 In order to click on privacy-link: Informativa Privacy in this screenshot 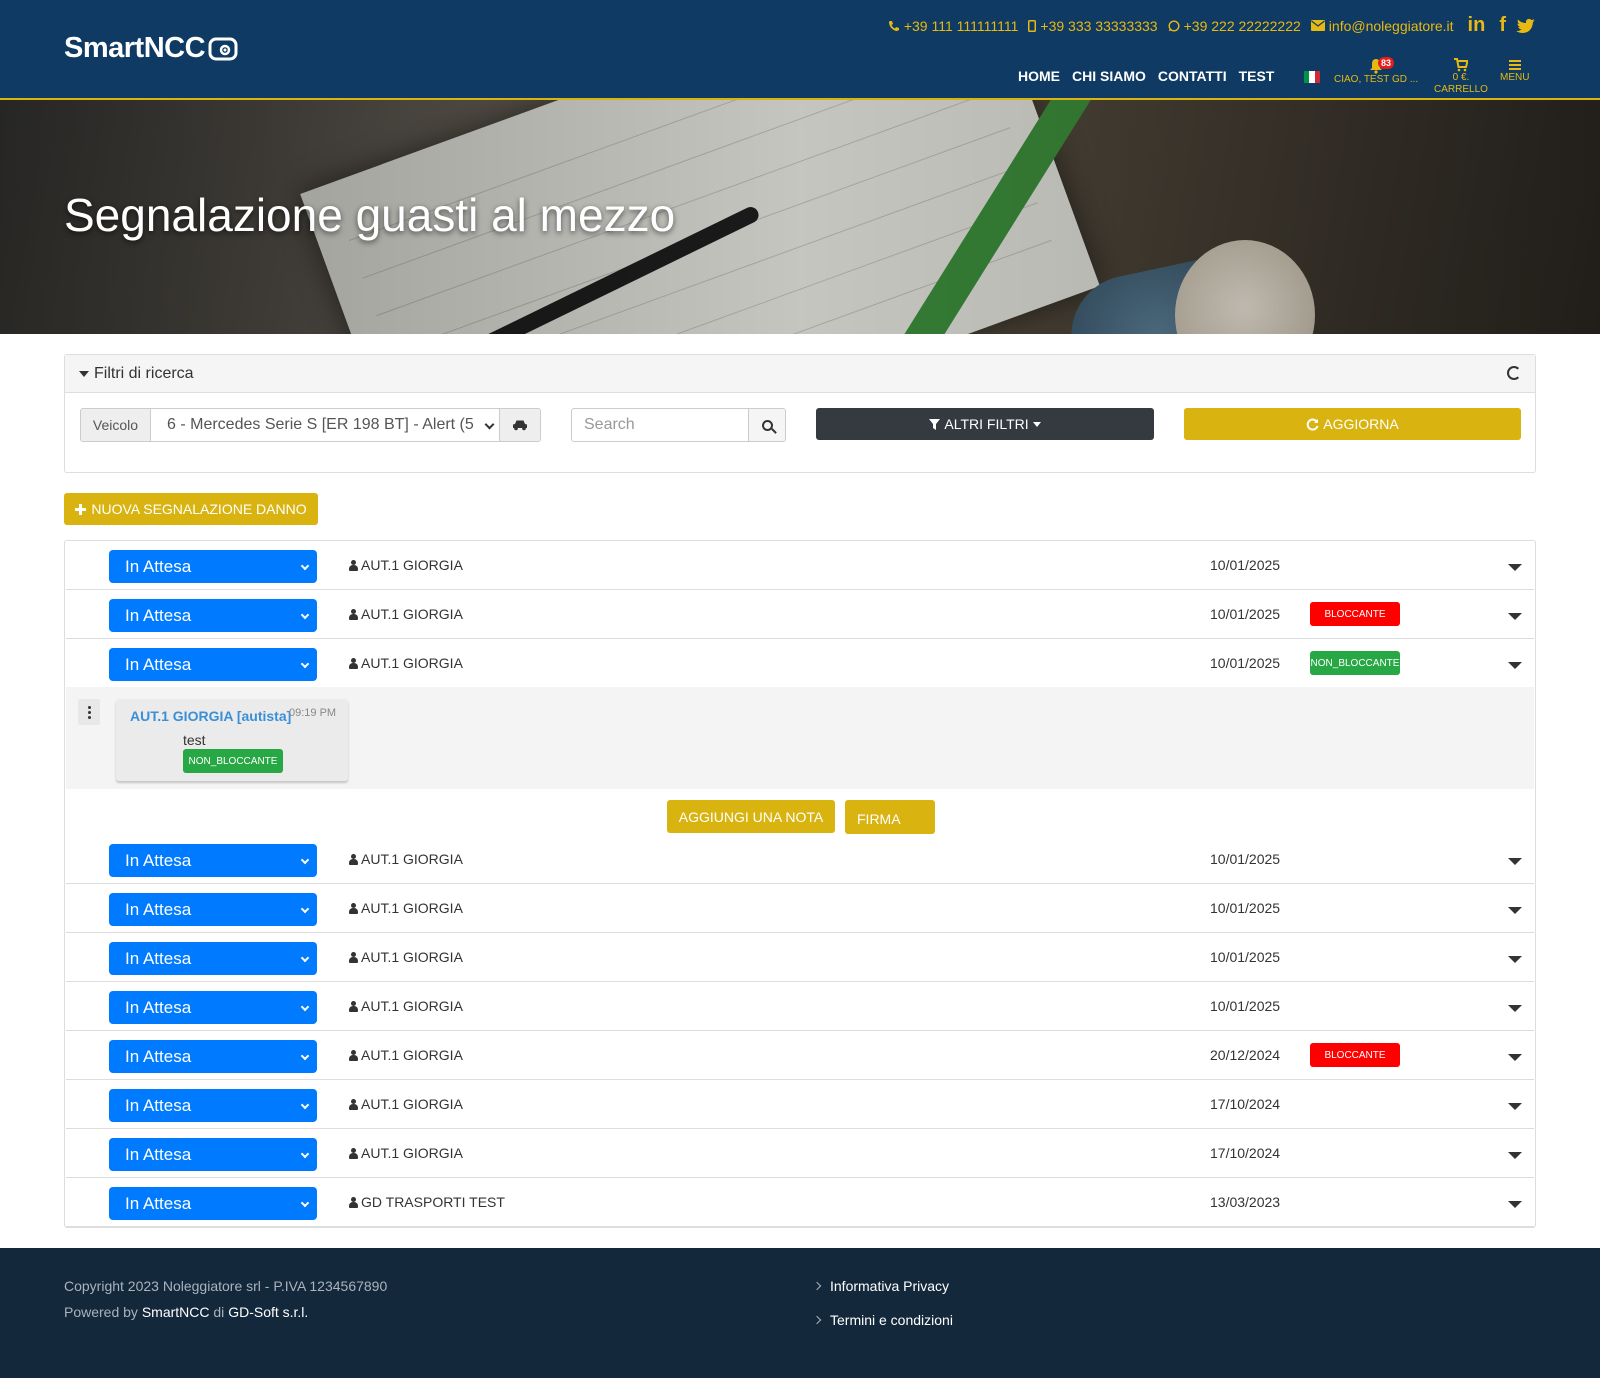, I will do `click(880, 1286)`.